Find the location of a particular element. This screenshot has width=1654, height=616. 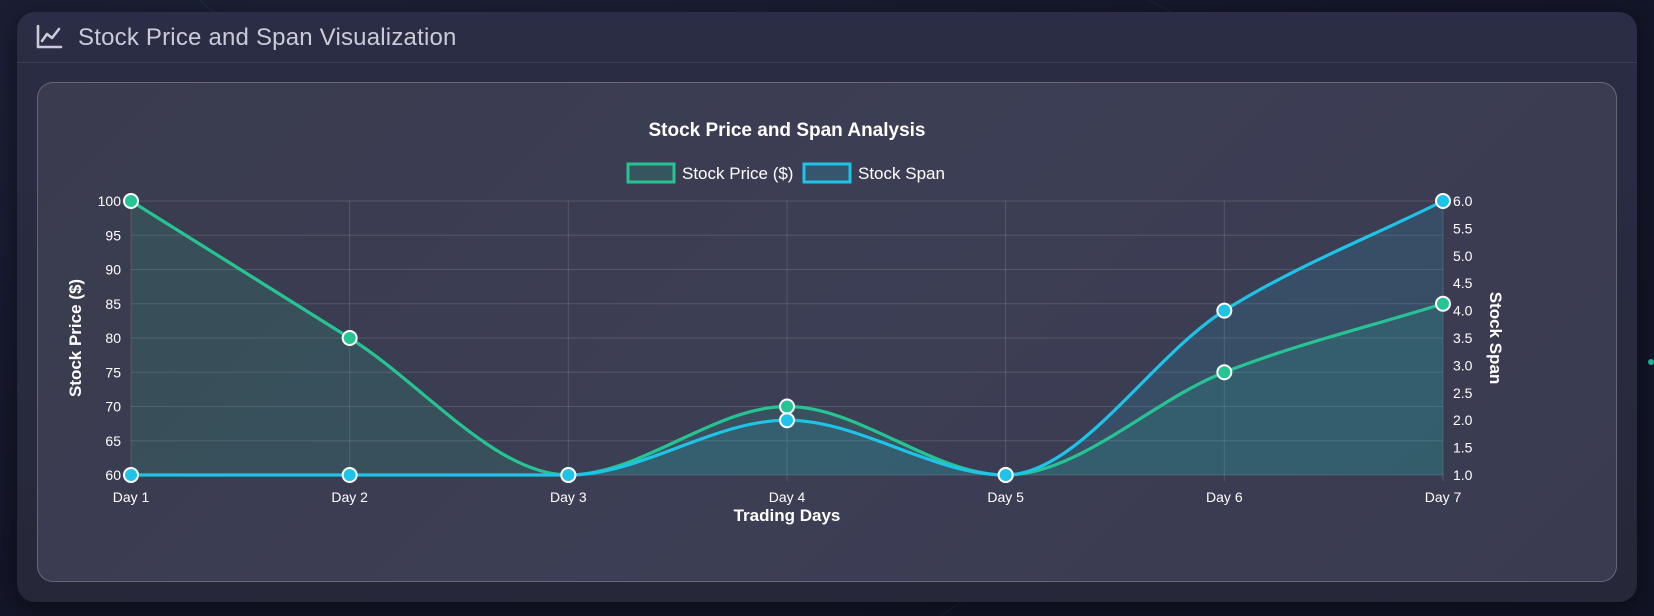

x-tick-label: Day 1 is located at coordinates (131, 497).